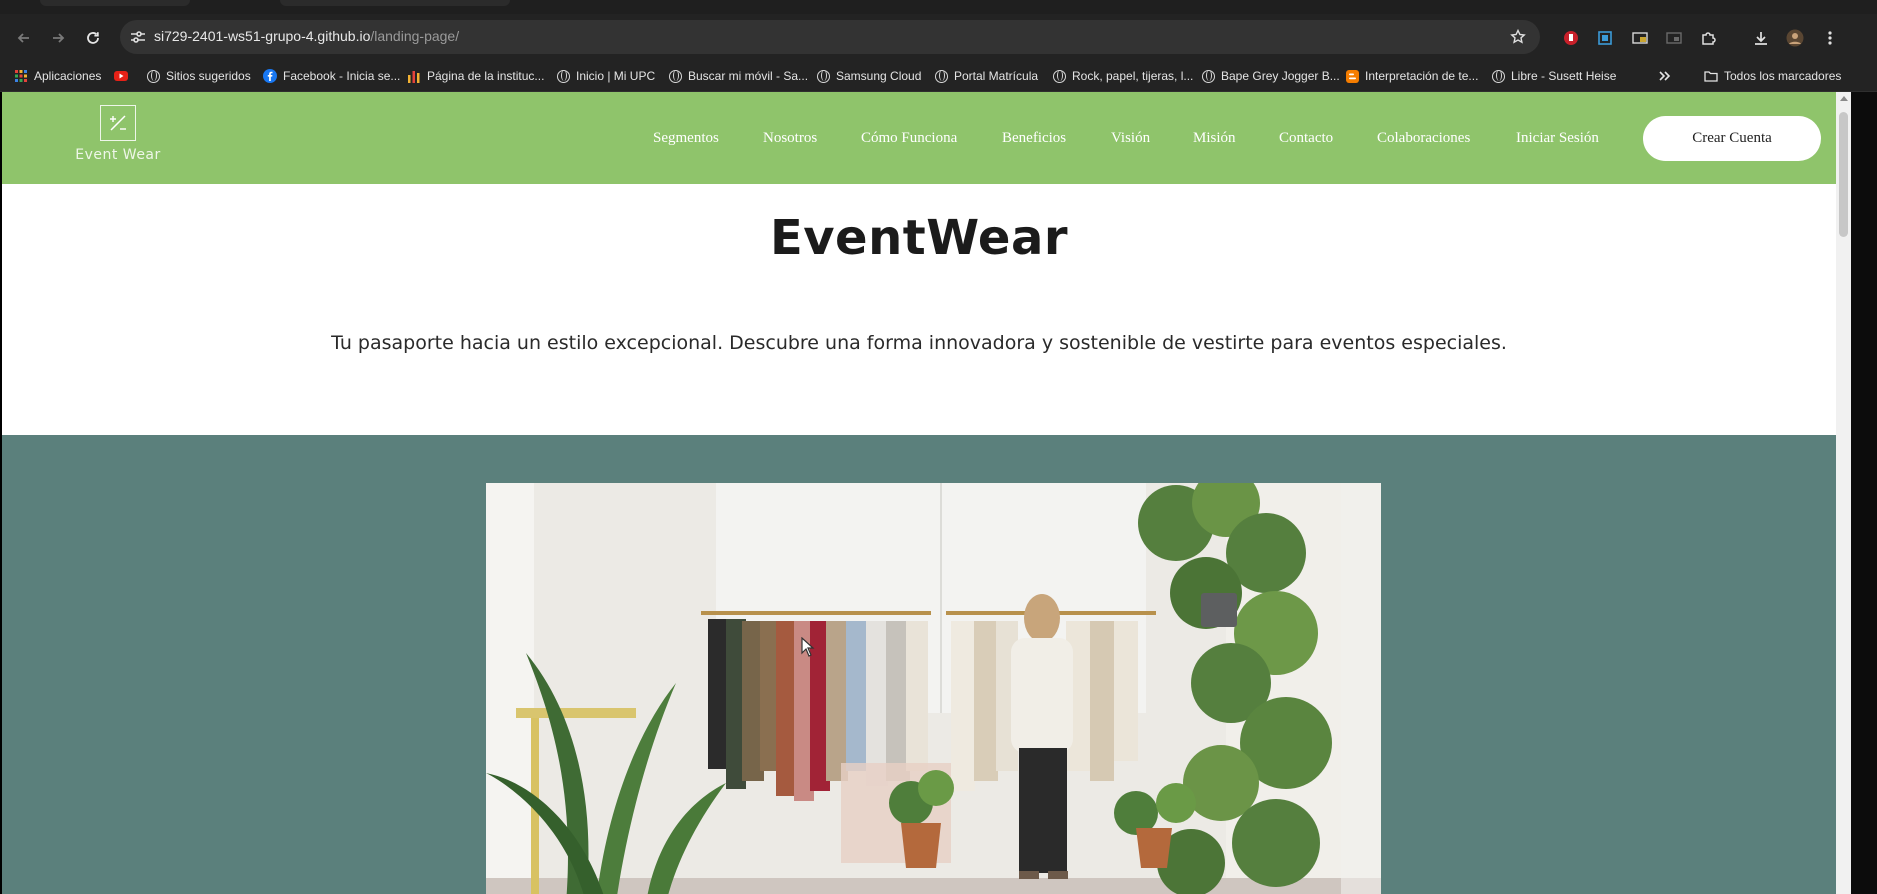 This screenshot has height=894, width=1877. I want to click on all-bookmarks-folder: Todos los marcadores, so click(1772, 76).